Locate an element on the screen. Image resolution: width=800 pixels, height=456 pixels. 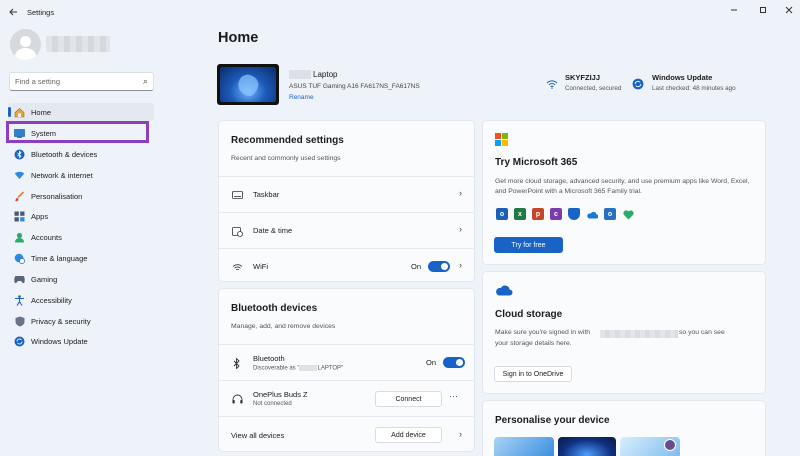
sidebar-item-label: Gaming is located at coordinates (44, 279).